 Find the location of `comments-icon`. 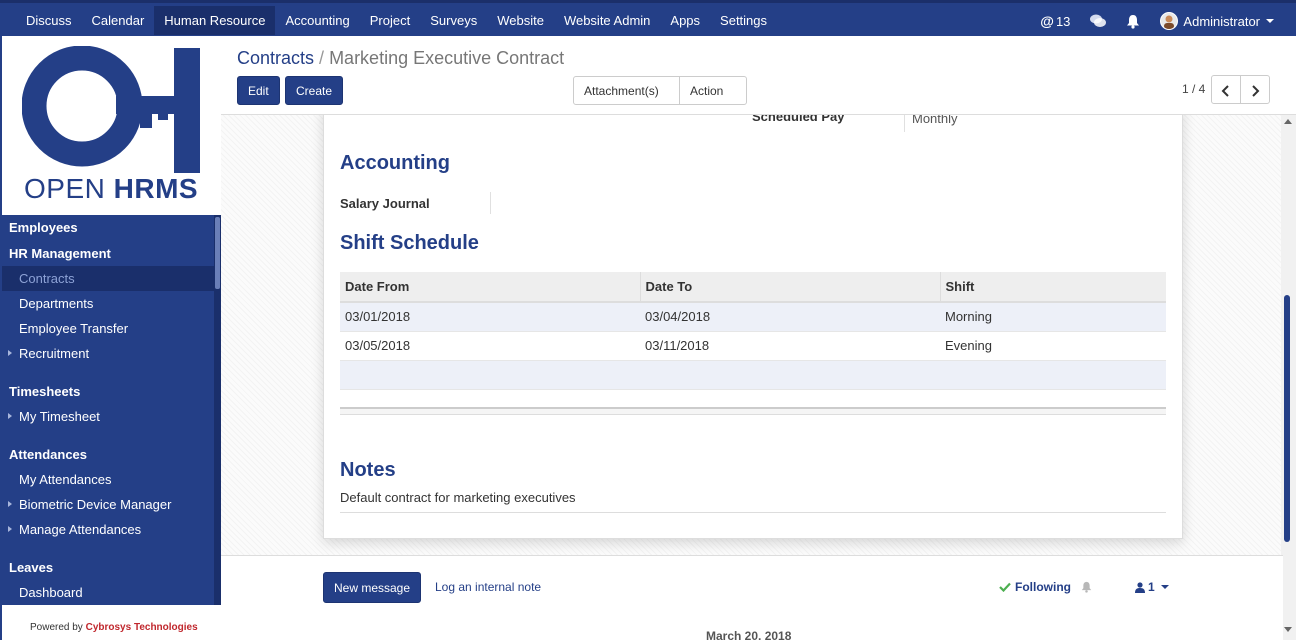

comments-icon is located at coordinates (1098, 20).